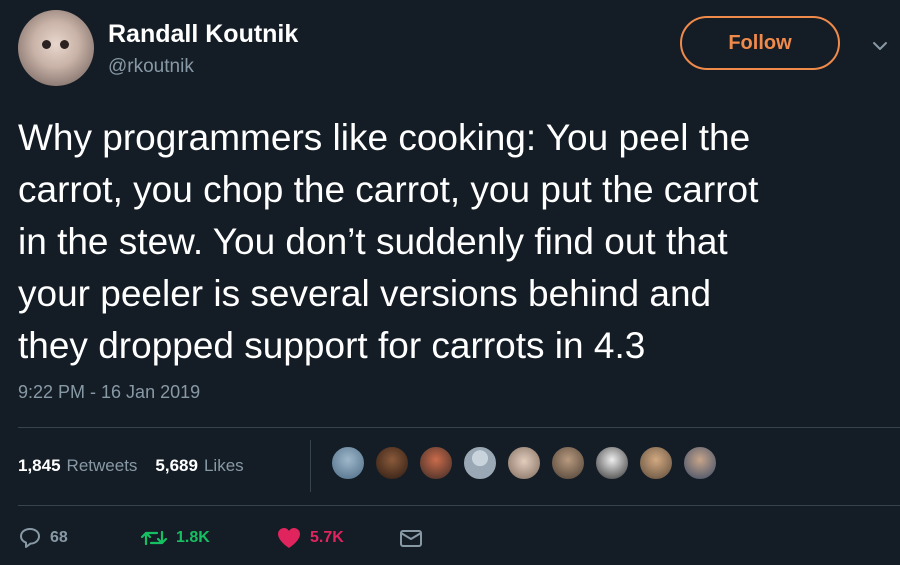 Image resolution: width=900 pixels, height=565 pixels. What do you see at coordinates (140, 466) in the screenshot?
I see `tweet-stats: 1,845 Retweets 5,689 Likes` at bounding box center [140, 466].